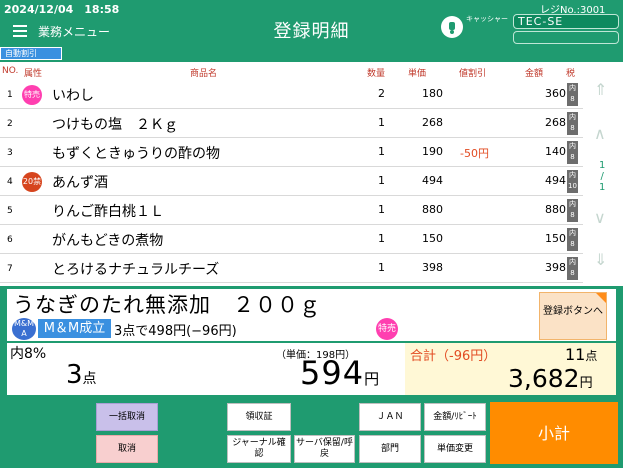 The height and width of the screenshot is (468, 623). What do you see at coordinates (534, 74) in the screenshot?
I see `col-amt: 金額` at bounding box center [534, 74].